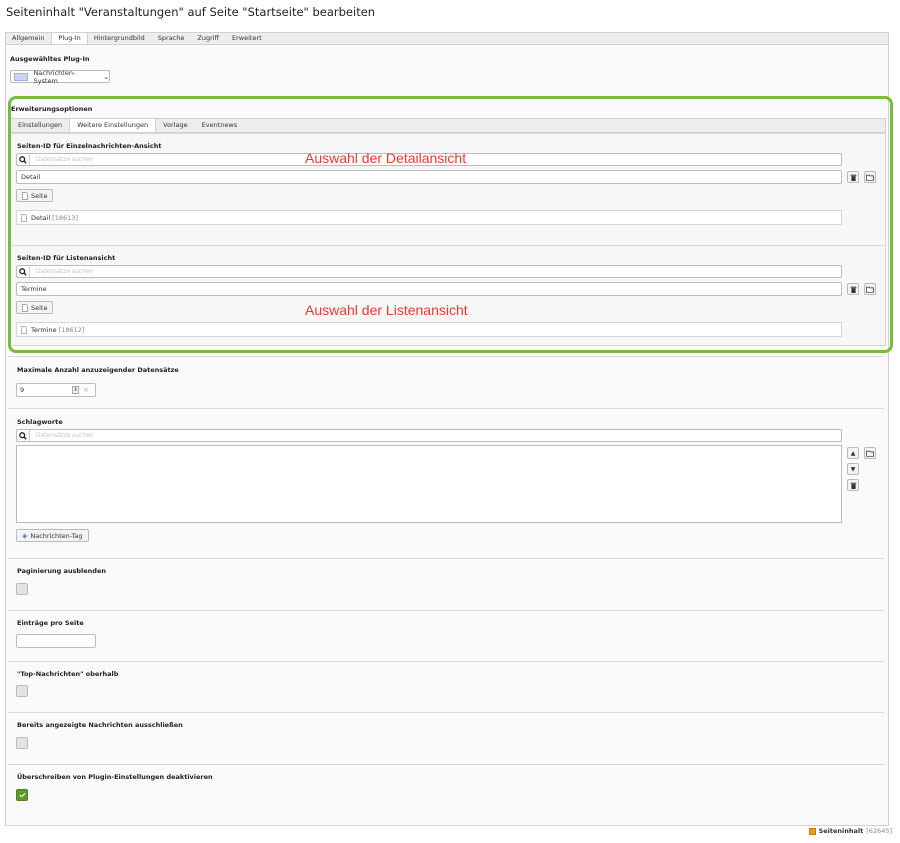  I want to click on arrow-up-icon: ▲, so click(853, 453).